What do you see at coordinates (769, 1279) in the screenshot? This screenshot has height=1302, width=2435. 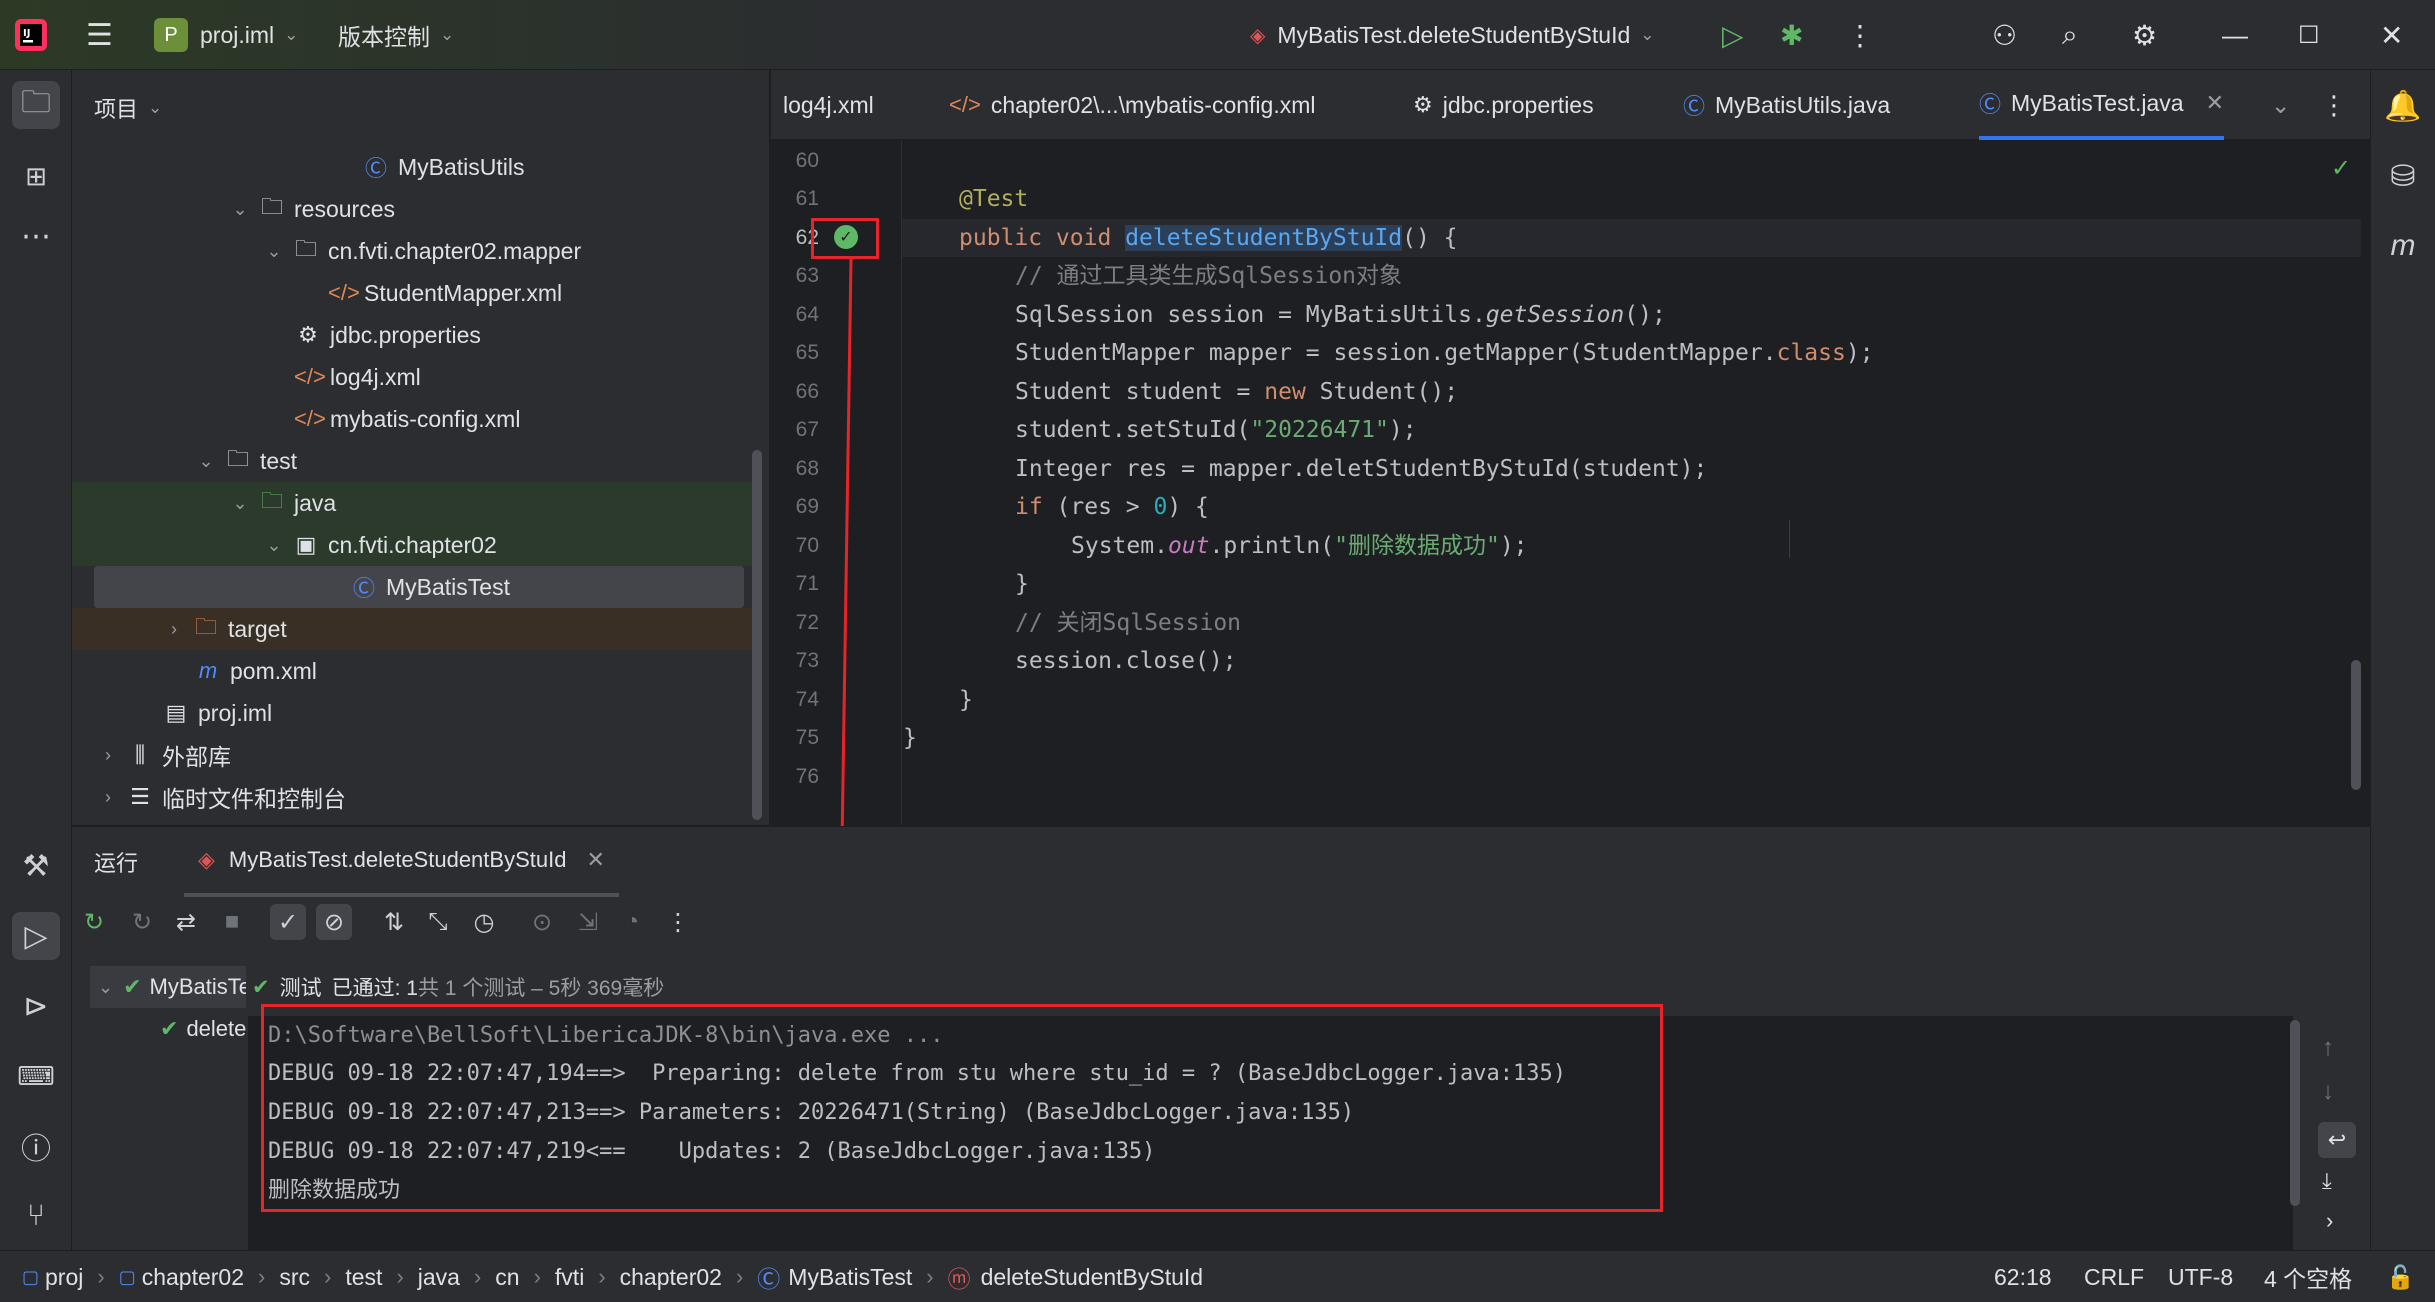 I see `class-icon: Ⓒ` at bounding box center [769, 1279].